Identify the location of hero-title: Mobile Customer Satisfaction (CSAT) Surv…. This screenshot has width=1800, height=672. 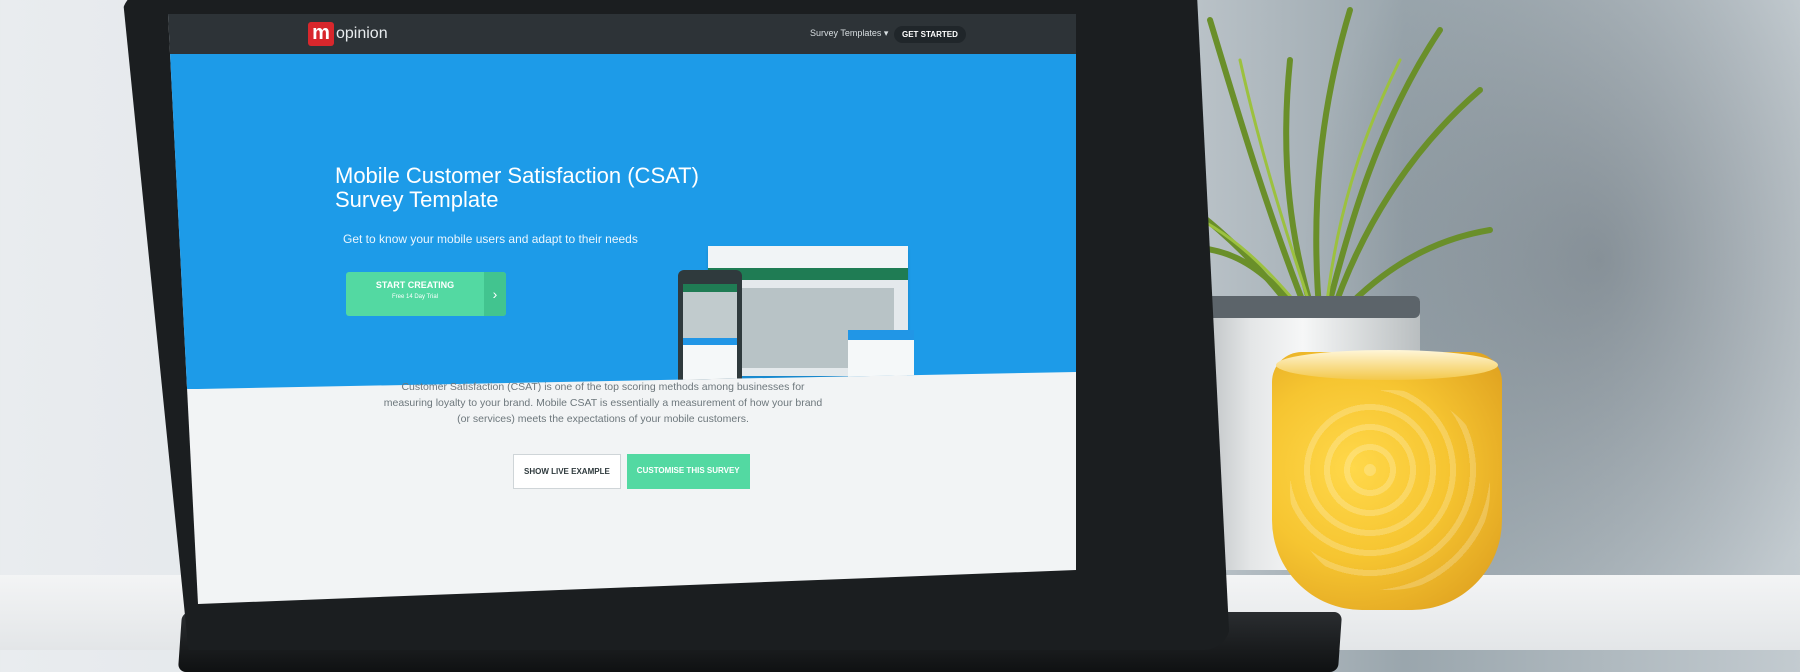
(517, 187).